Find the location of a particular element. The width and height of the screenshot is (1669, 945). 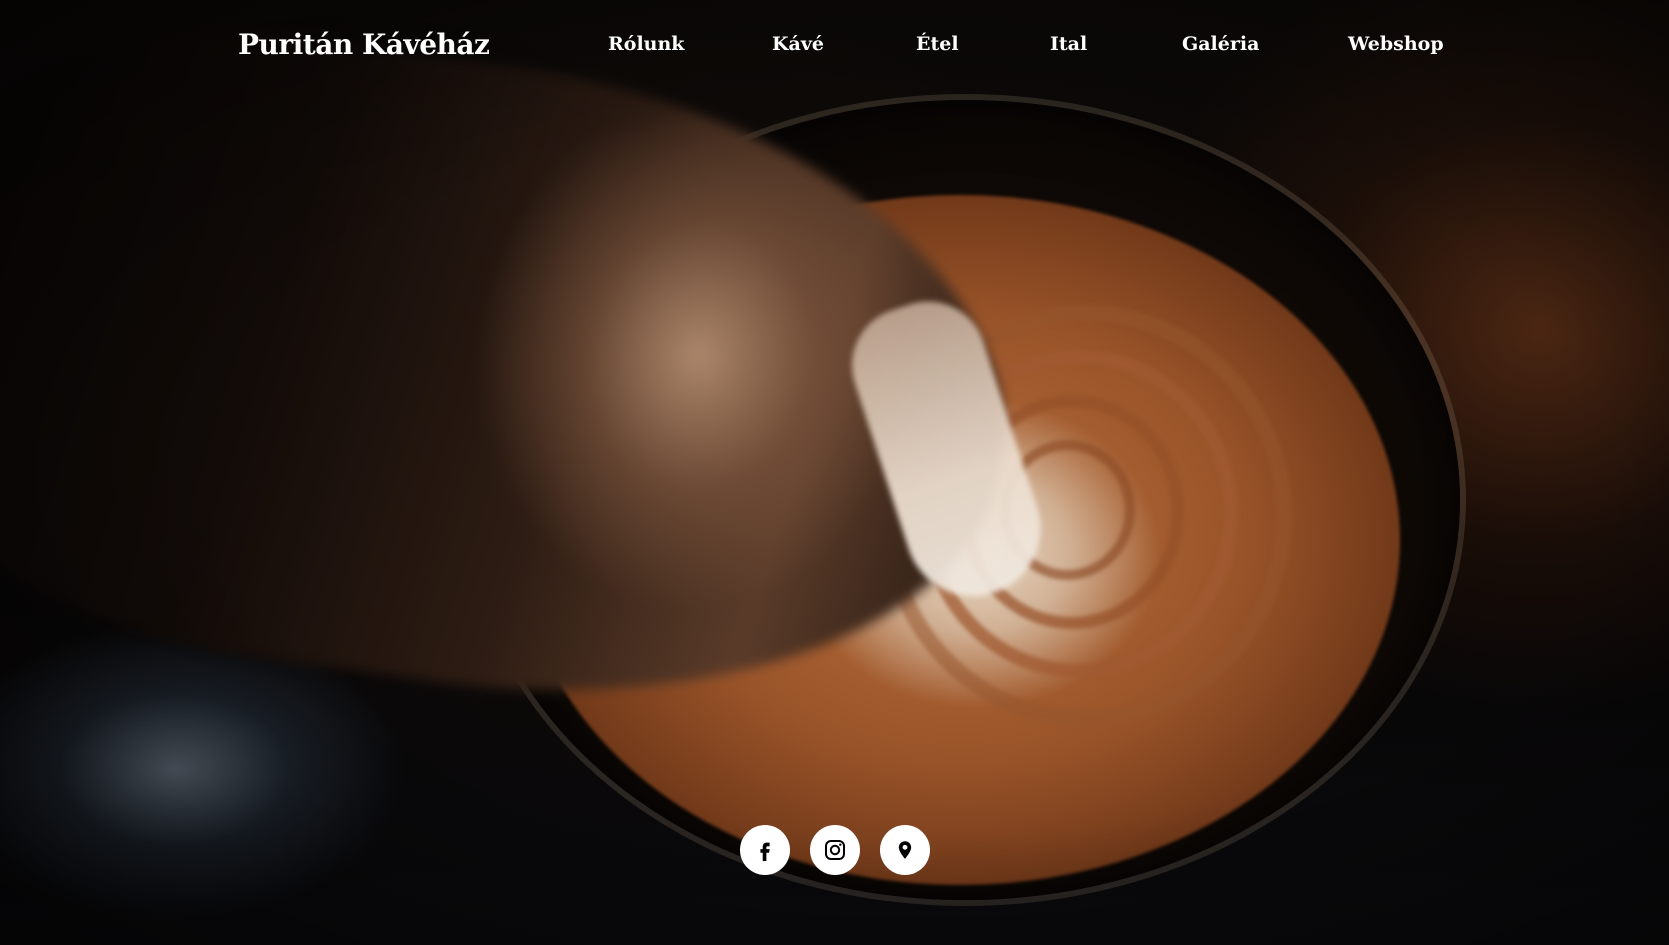

facebook-icon is located at coordinates (765, 851).